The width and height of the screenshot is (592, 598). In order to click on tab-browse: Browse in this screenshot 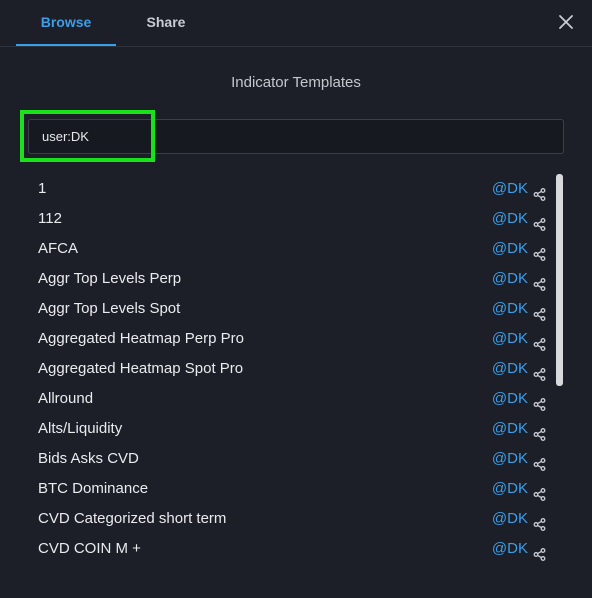, I will do `click(66, 23)`.